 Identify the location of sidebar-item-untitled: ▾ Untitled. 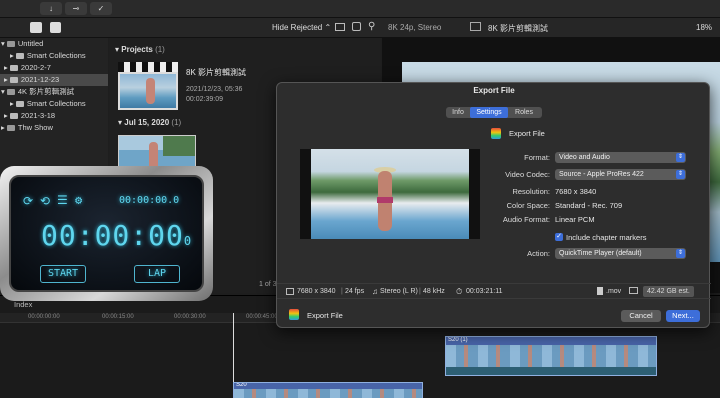
(54, 44).